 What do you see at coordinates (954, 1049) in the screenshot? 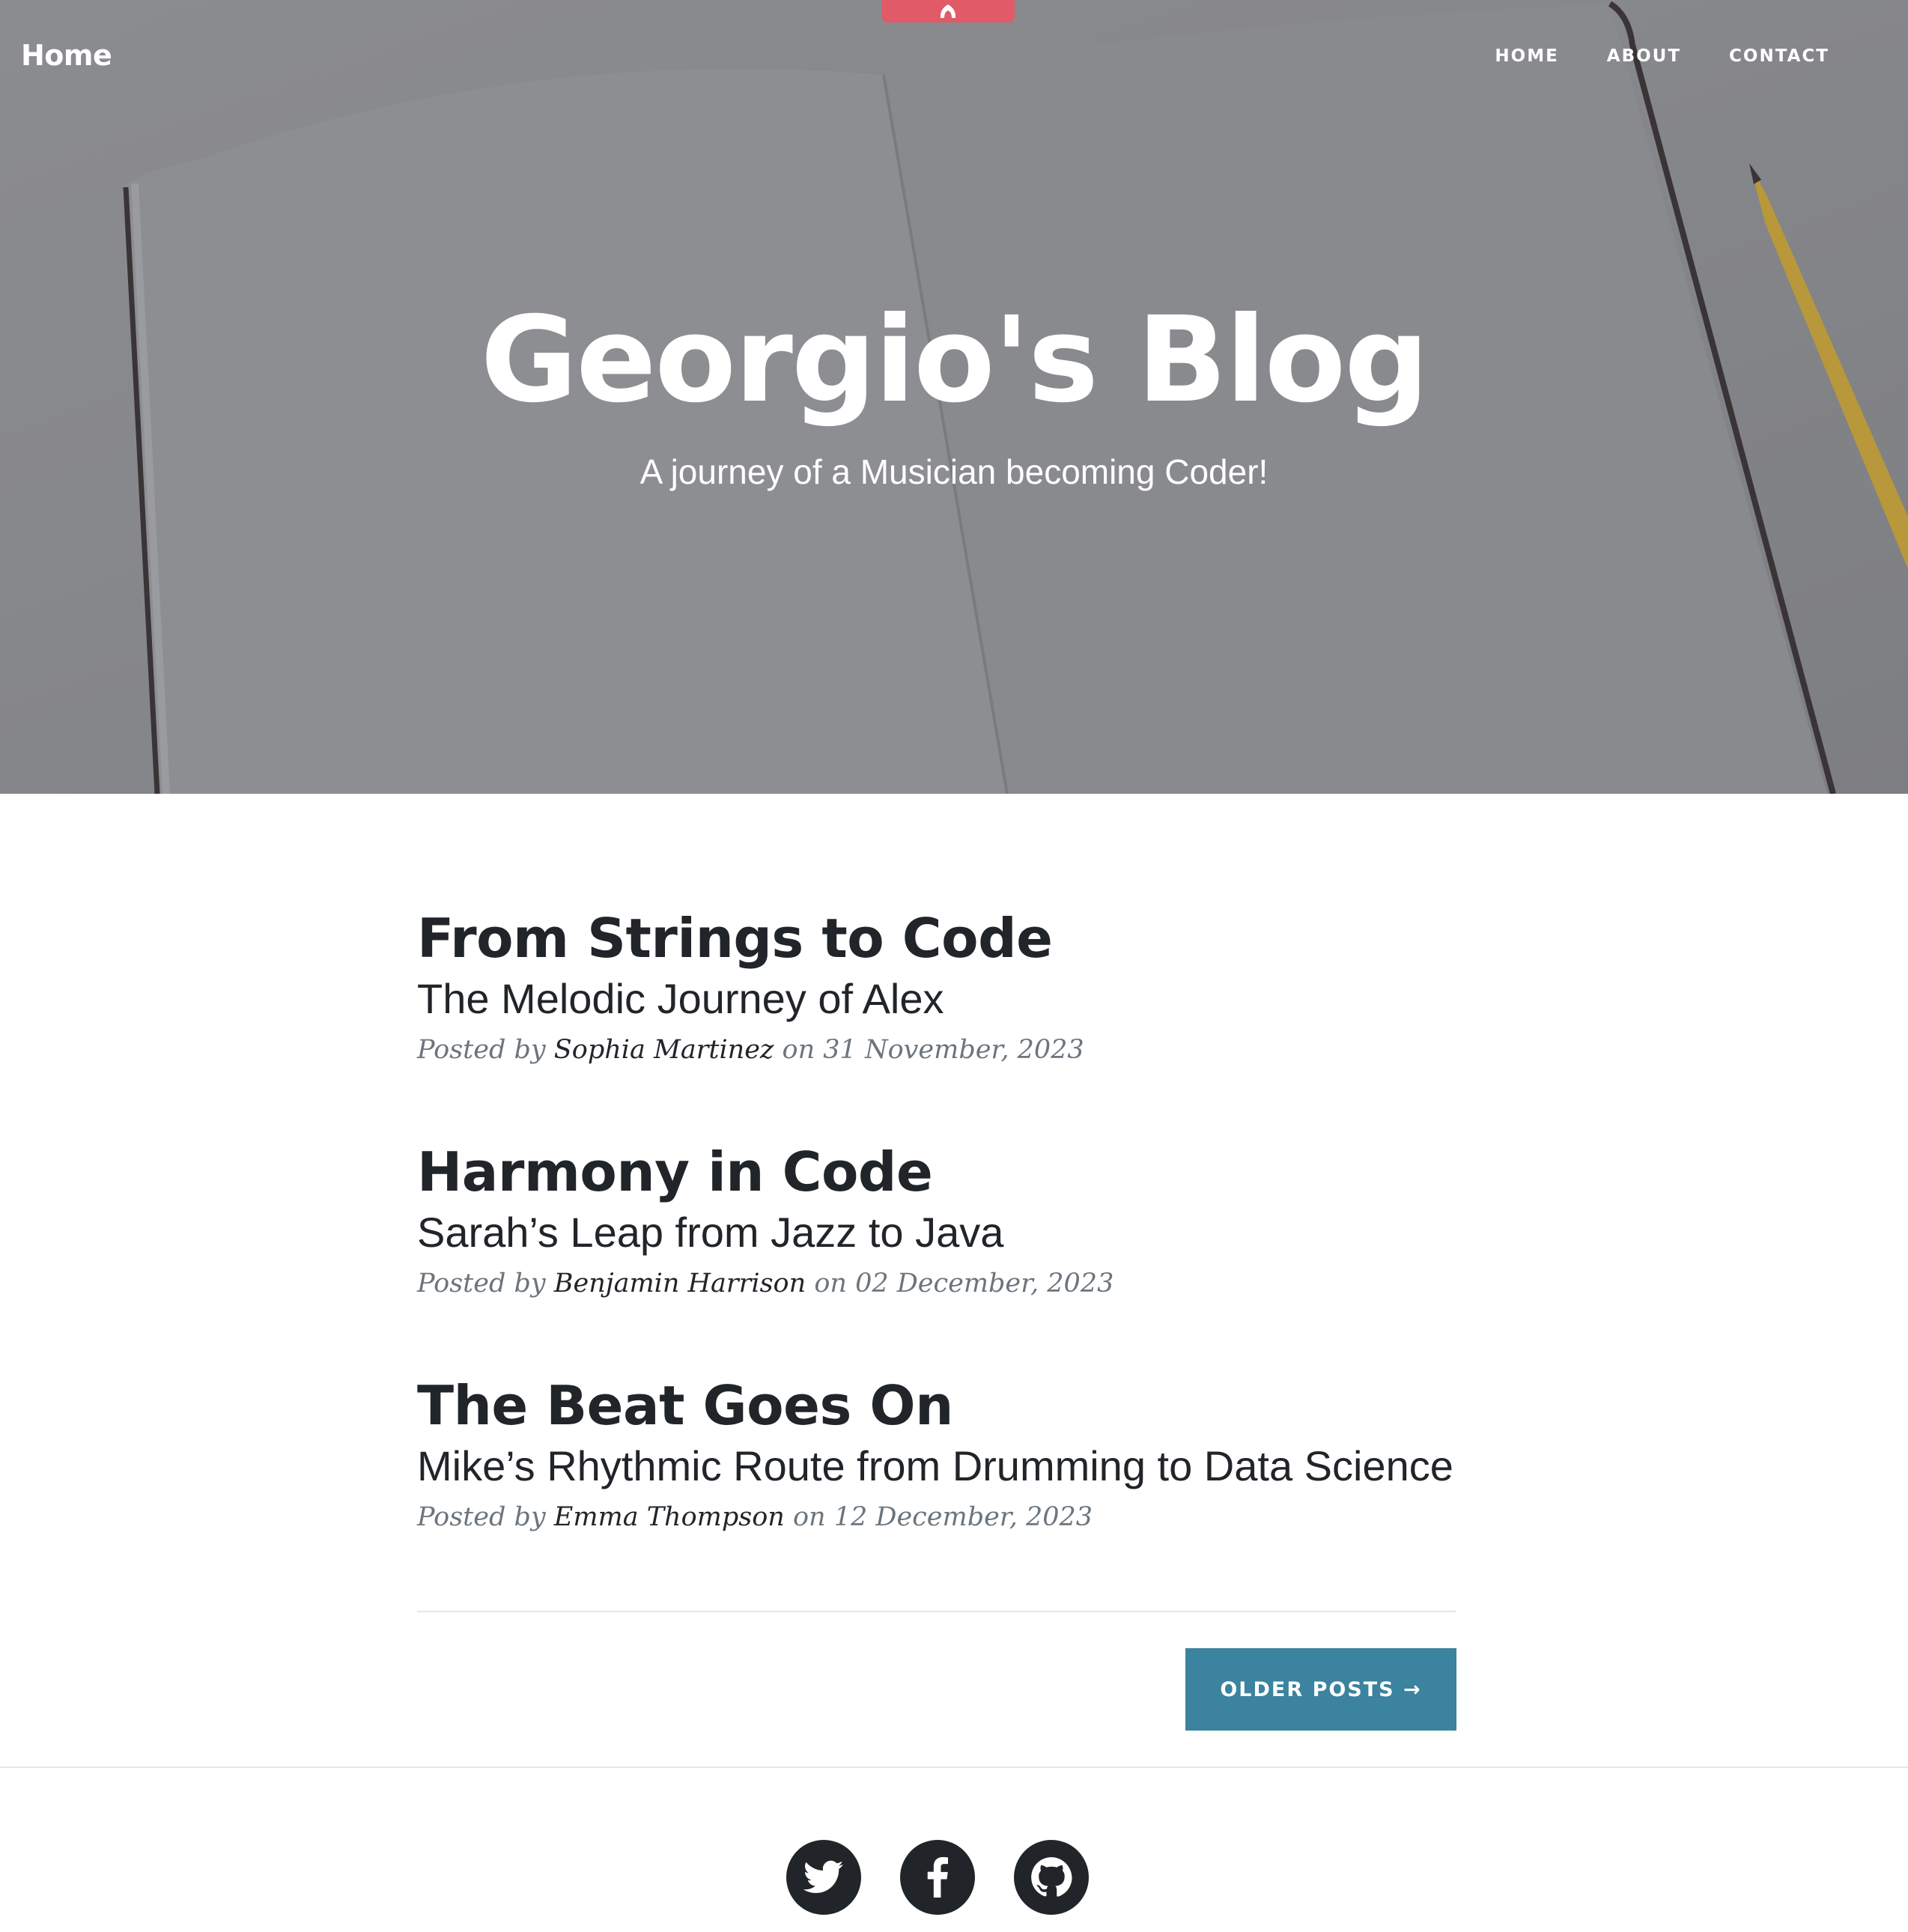
I see `post-date: 31 November, 2023` at bounding box center [954, 1049].